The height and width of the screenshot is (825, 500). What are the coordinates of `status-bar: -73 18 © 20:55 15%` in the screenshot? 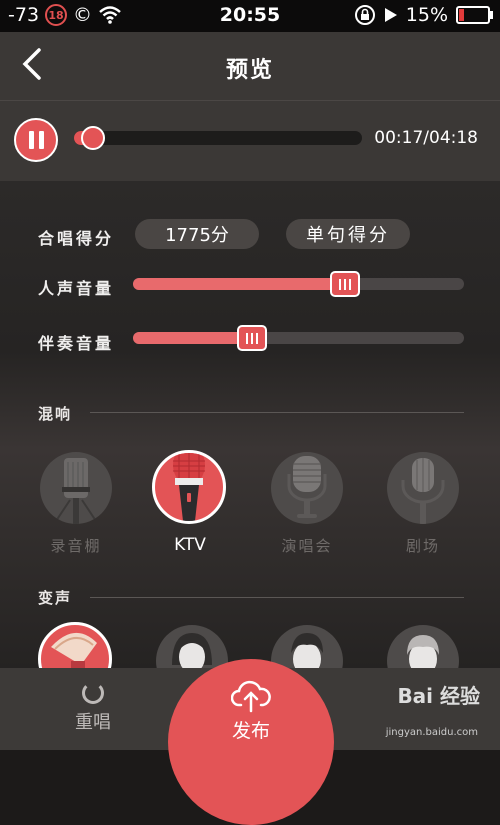 It's located at (250, 16).